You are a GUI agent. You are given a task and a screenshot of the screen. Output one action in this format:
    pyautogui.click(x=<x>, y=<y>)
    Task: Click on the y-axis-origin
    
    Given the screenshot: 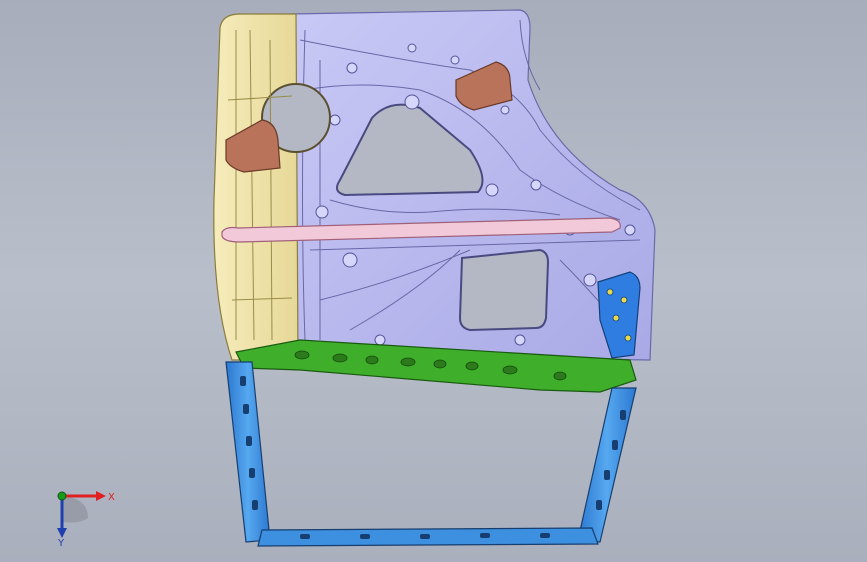 What is the action you would take?
    pyautogui.click(x=62, y=496)
    